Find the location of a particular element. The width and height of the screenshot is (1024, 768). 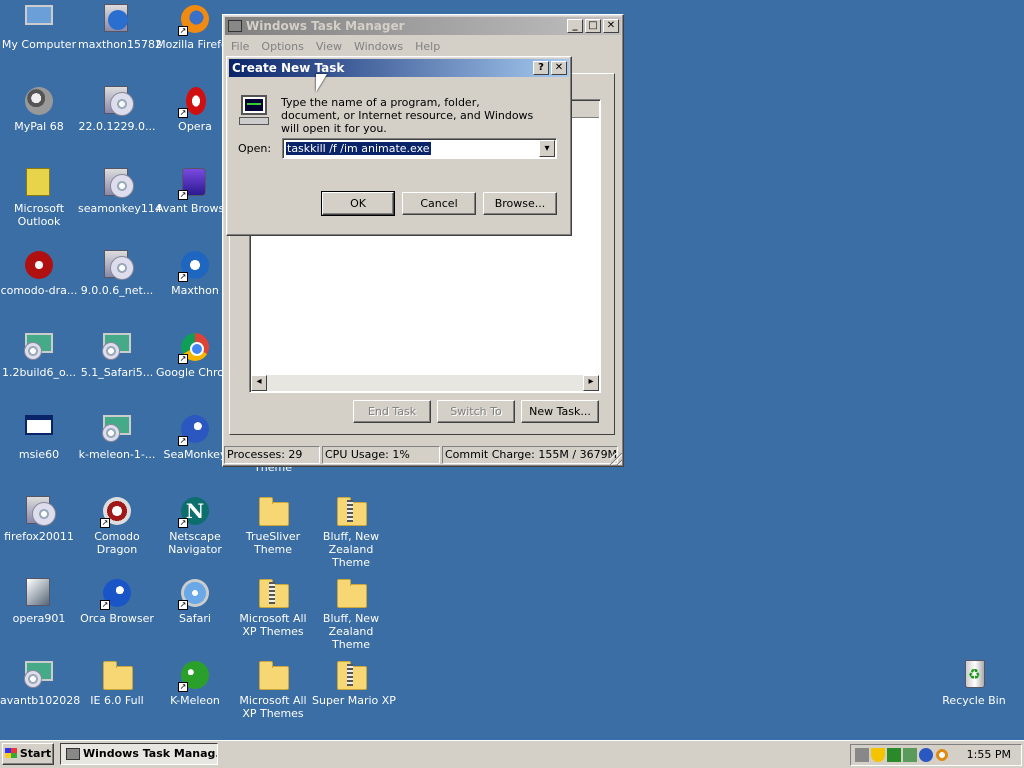

desktop-icon-outlook: Microsoft Outlook is located at coordinates (39, 197).